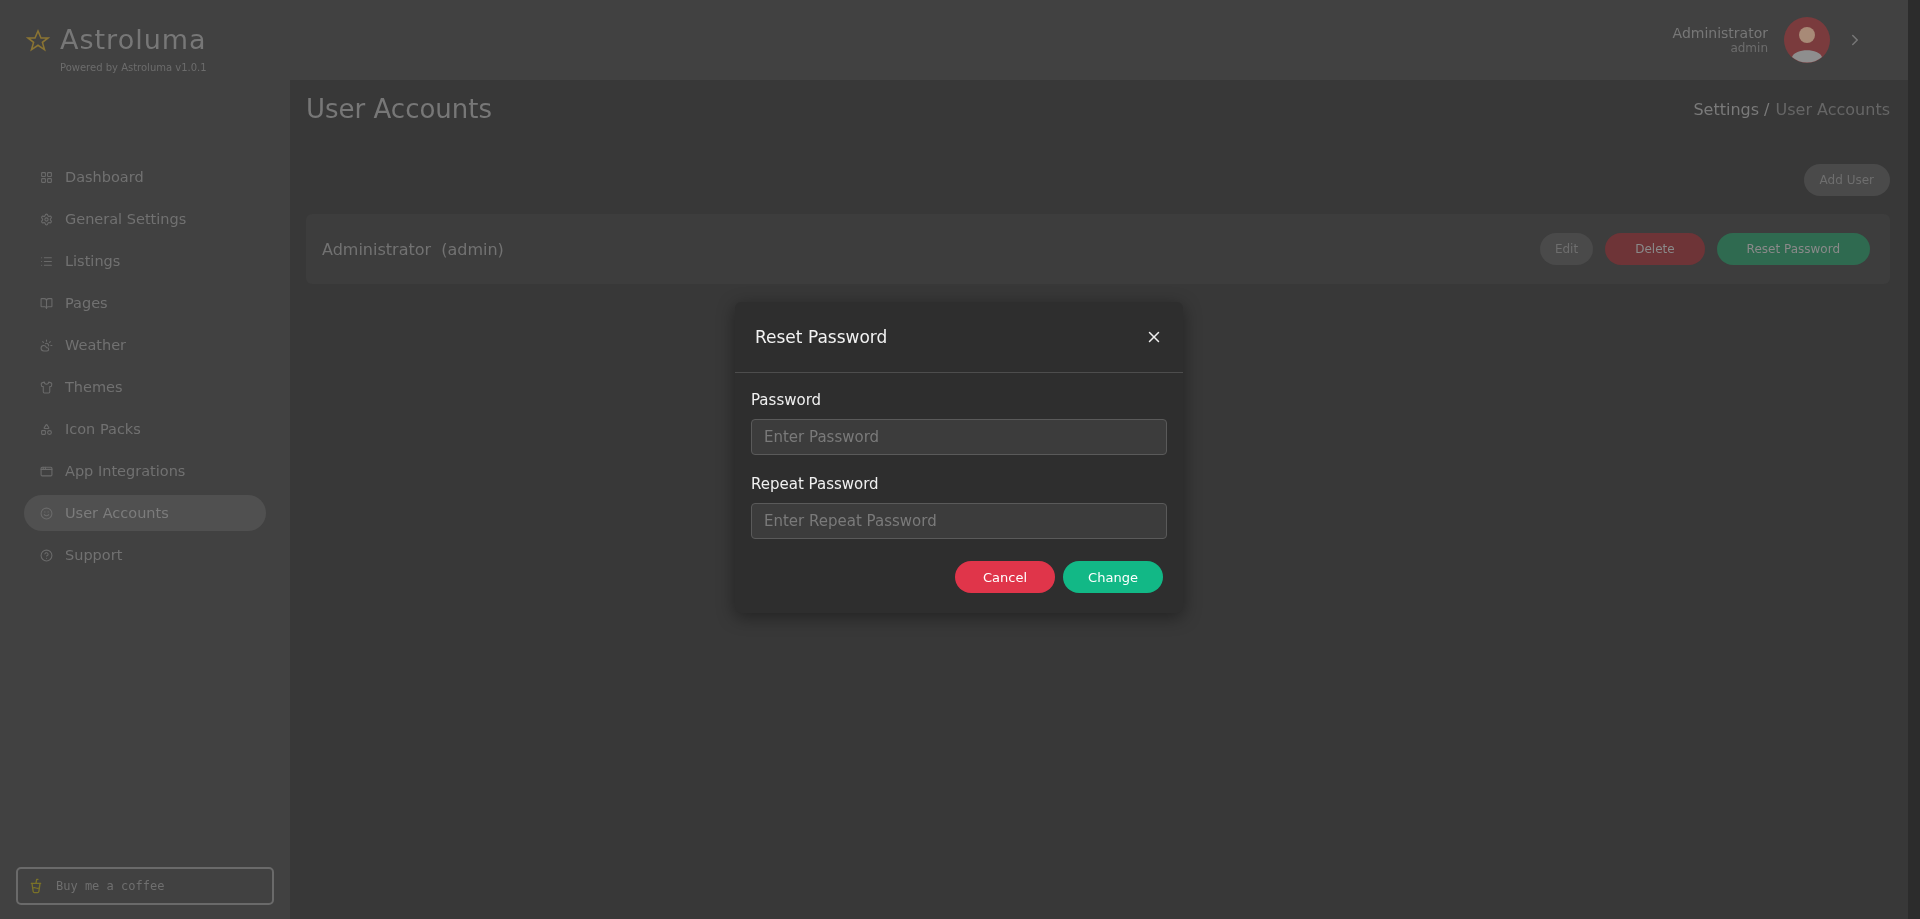  I want to click on dialog-button: Cancel, so click(1005, 577).